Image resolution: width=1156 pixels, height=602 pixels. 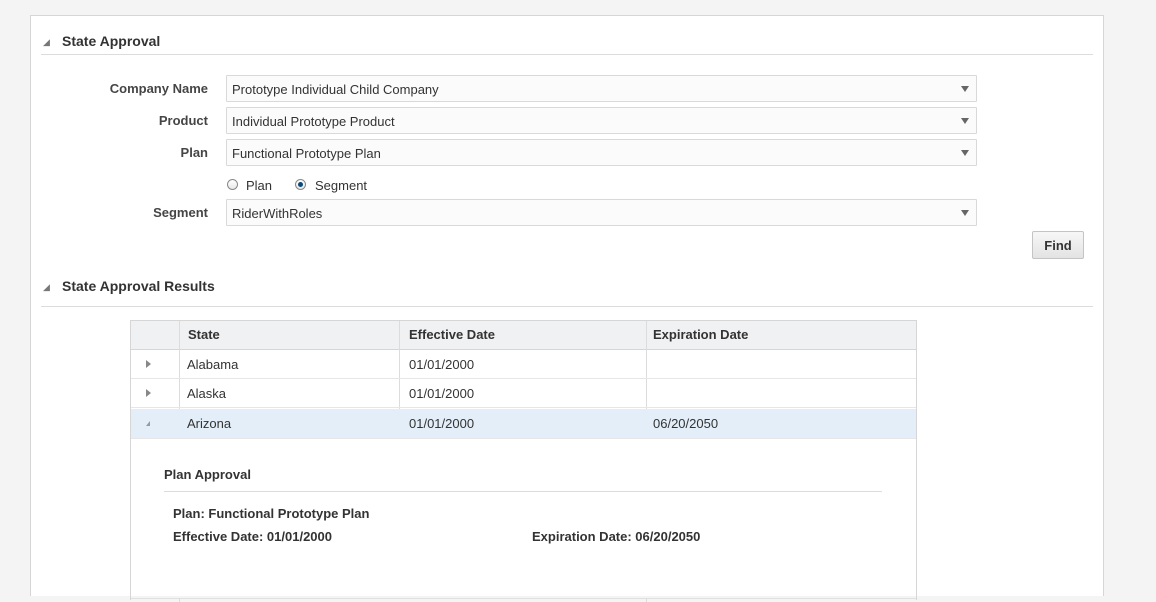 What do you see at coordinates (601, 120) in the screenshot?
I see `product-select: Individual Prototype Product` at bounding box center [601, 120].